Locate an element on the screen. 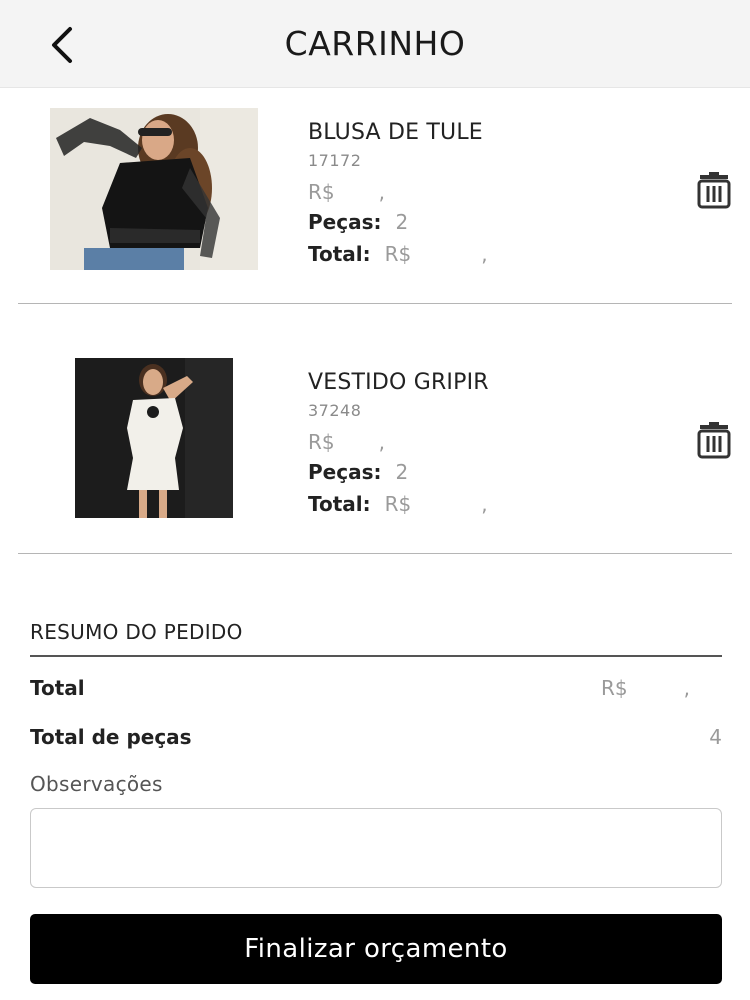 The height and width of the screenshot is (1000, 750). summary-pieces-label: Total de peças is located at coordinates (111, 737).